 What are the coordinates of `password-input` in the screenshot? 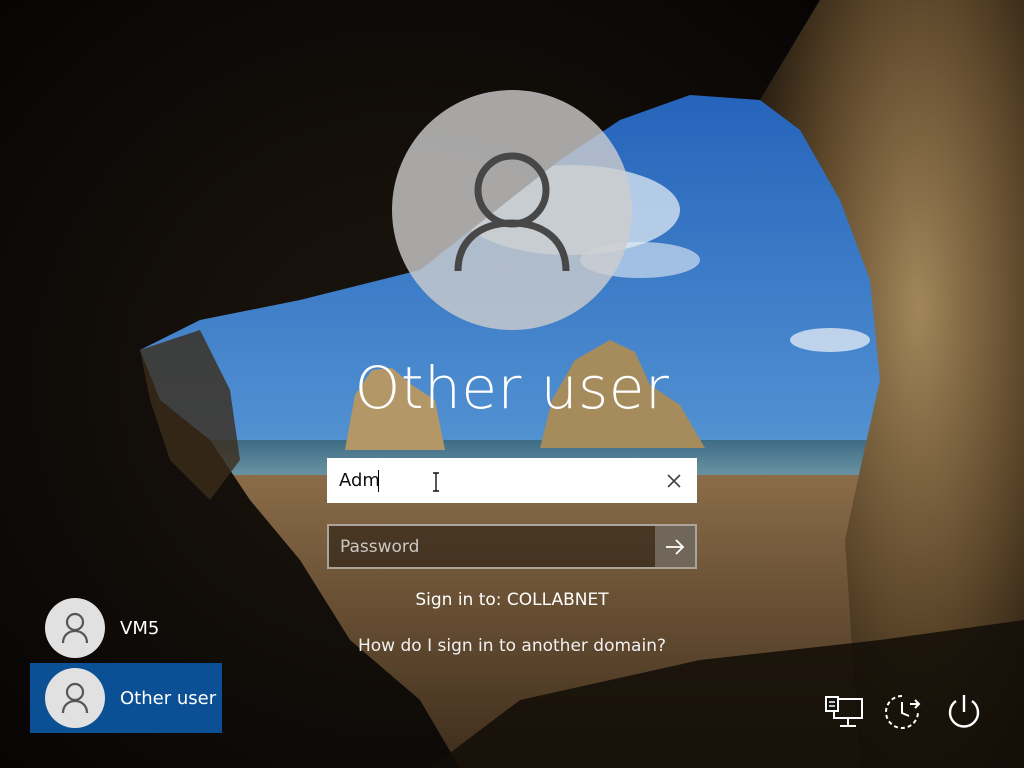 It's located at (490, 546).